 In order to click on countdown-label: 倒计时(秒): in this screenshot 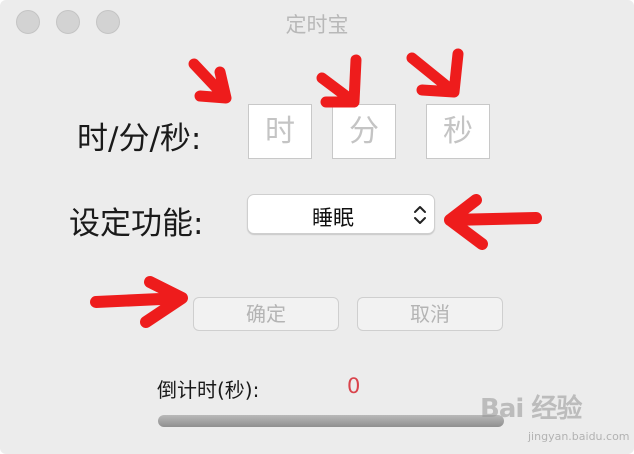, I will do `click(208, 390)`.